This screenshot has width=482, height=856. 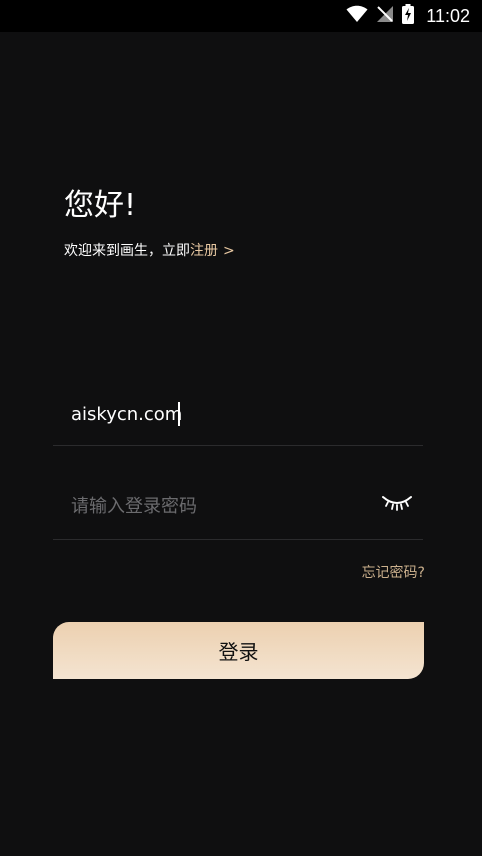 I want to click on welcome-text: 欢迎来到画生，立即注册 >, so click(x=149, y=250).